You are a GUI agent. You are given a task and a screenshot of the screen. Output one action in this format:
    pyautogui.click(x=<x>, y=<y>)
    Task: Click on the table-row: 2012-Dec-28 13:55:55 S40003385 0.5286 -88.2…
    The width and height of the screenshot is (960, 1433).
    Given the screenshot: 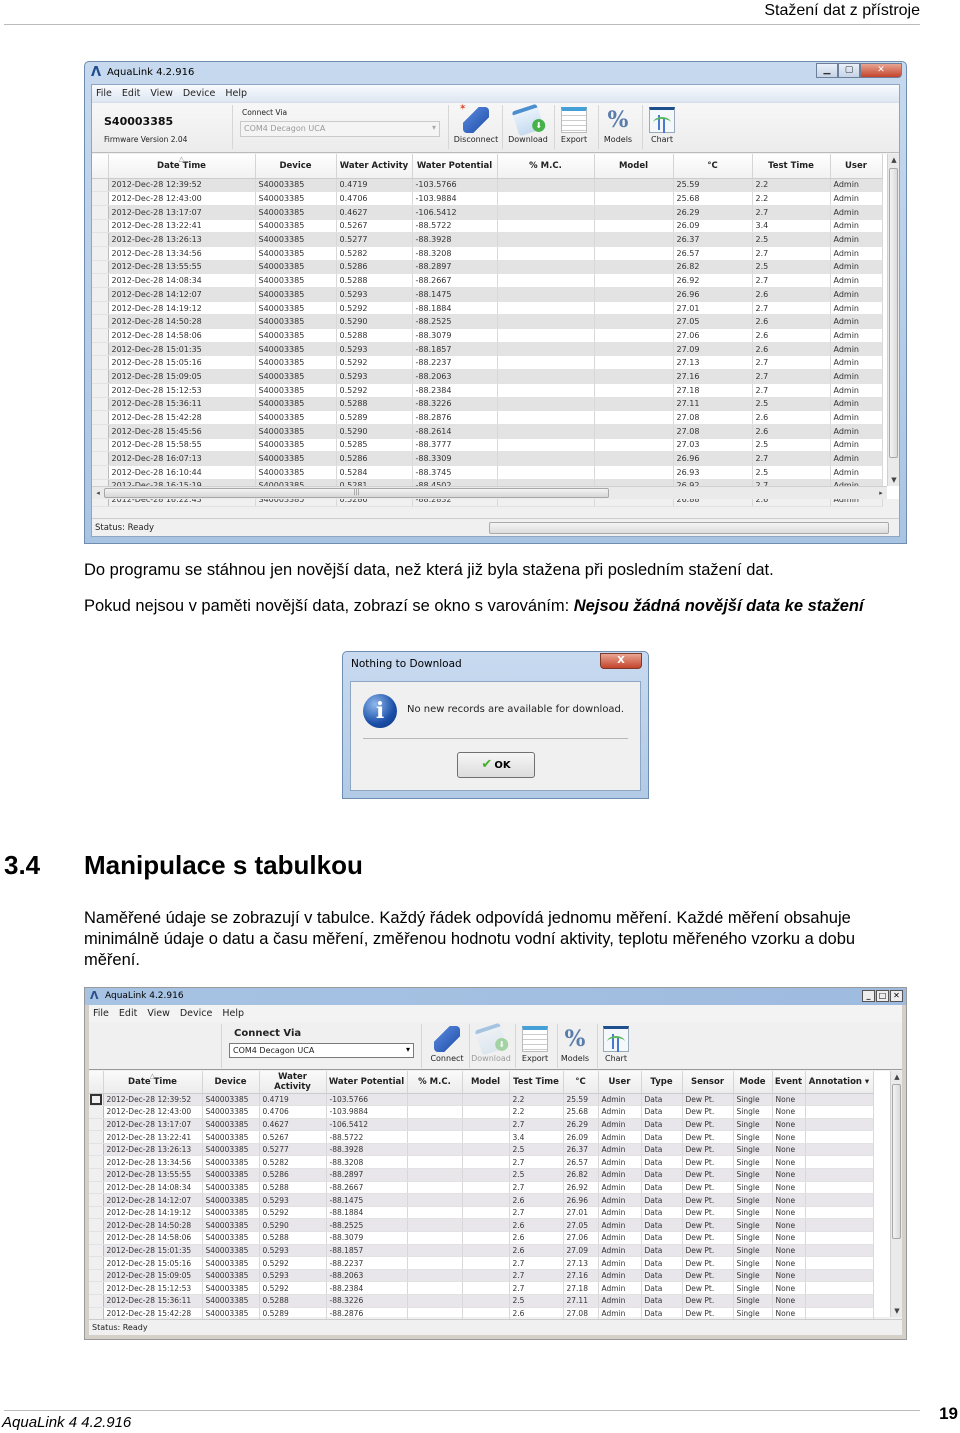 What is the action you would take?
    pyautogui.click(x=481, y=1175)
    